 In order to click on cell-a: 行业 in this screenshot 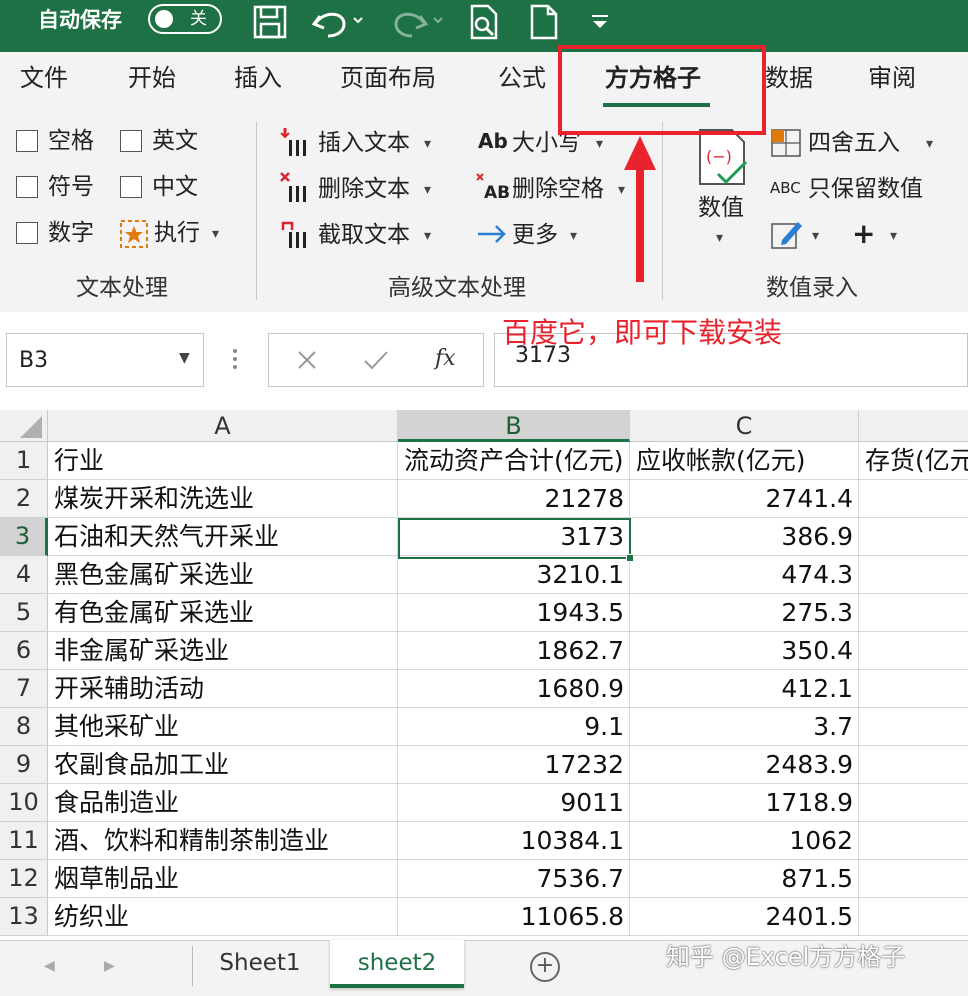, I will do `click(223, 461)`.